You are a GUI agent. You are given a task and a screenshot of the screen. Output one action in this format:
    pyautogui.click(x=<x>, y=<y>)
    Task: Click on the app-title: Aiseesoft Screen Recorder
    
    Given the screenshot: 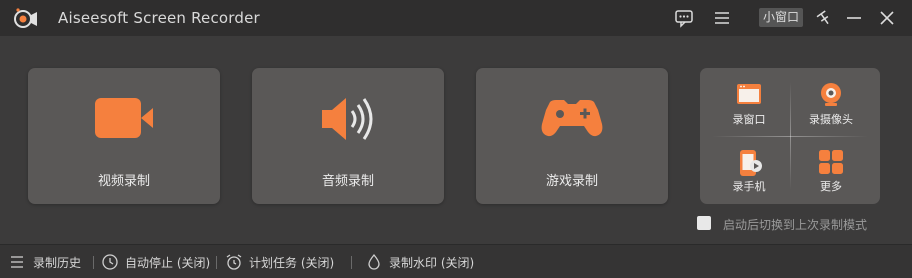 What is the action you would take?
    pyautogui.click(x=159, y=18)
    